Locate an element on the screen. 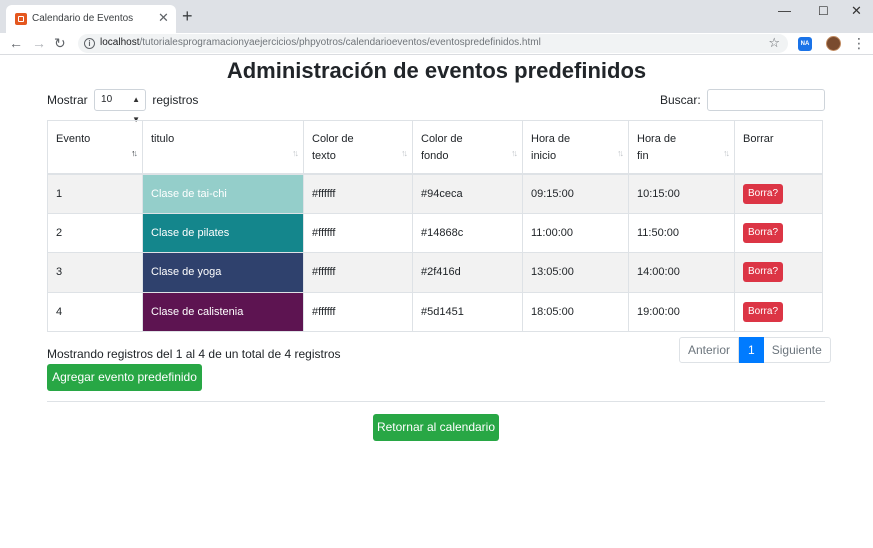 Image resolution: width=873 pixels, height=548 pixels. cell-hora-inicio: 11:00:00 is located at coordinates (575, 232).